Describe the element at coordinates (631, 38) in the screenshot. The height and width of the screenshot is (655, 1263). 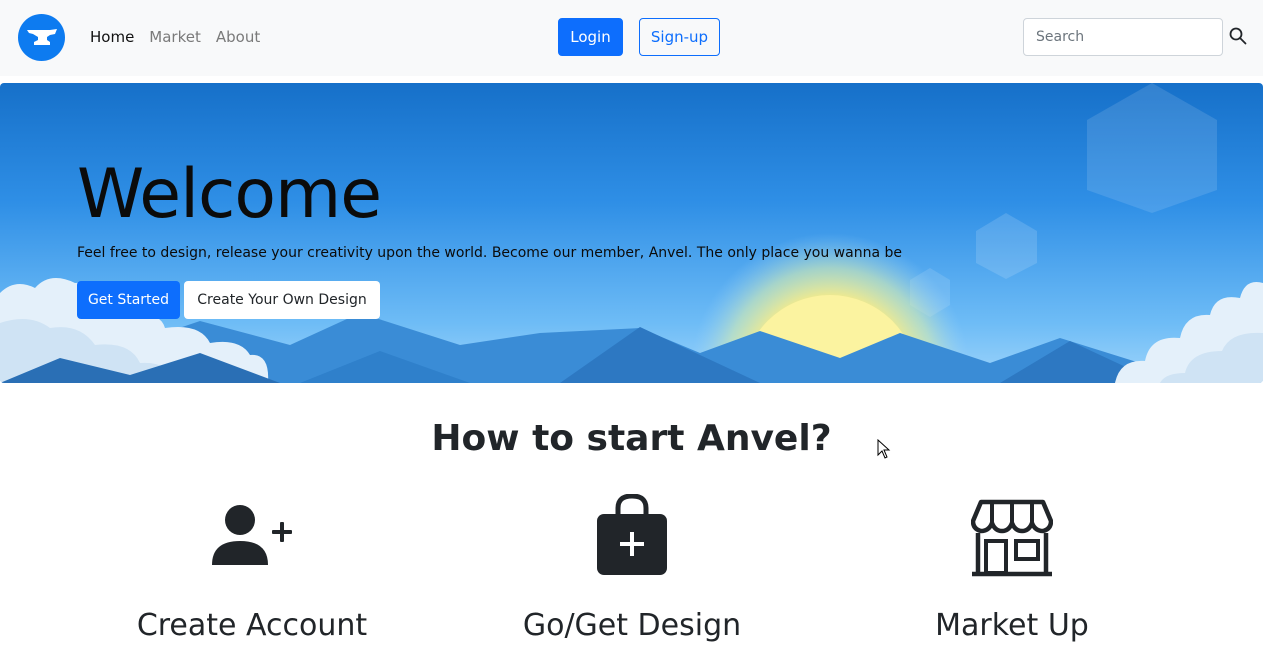
I see `navbar: Home Market About Login Sign-up` at that location.